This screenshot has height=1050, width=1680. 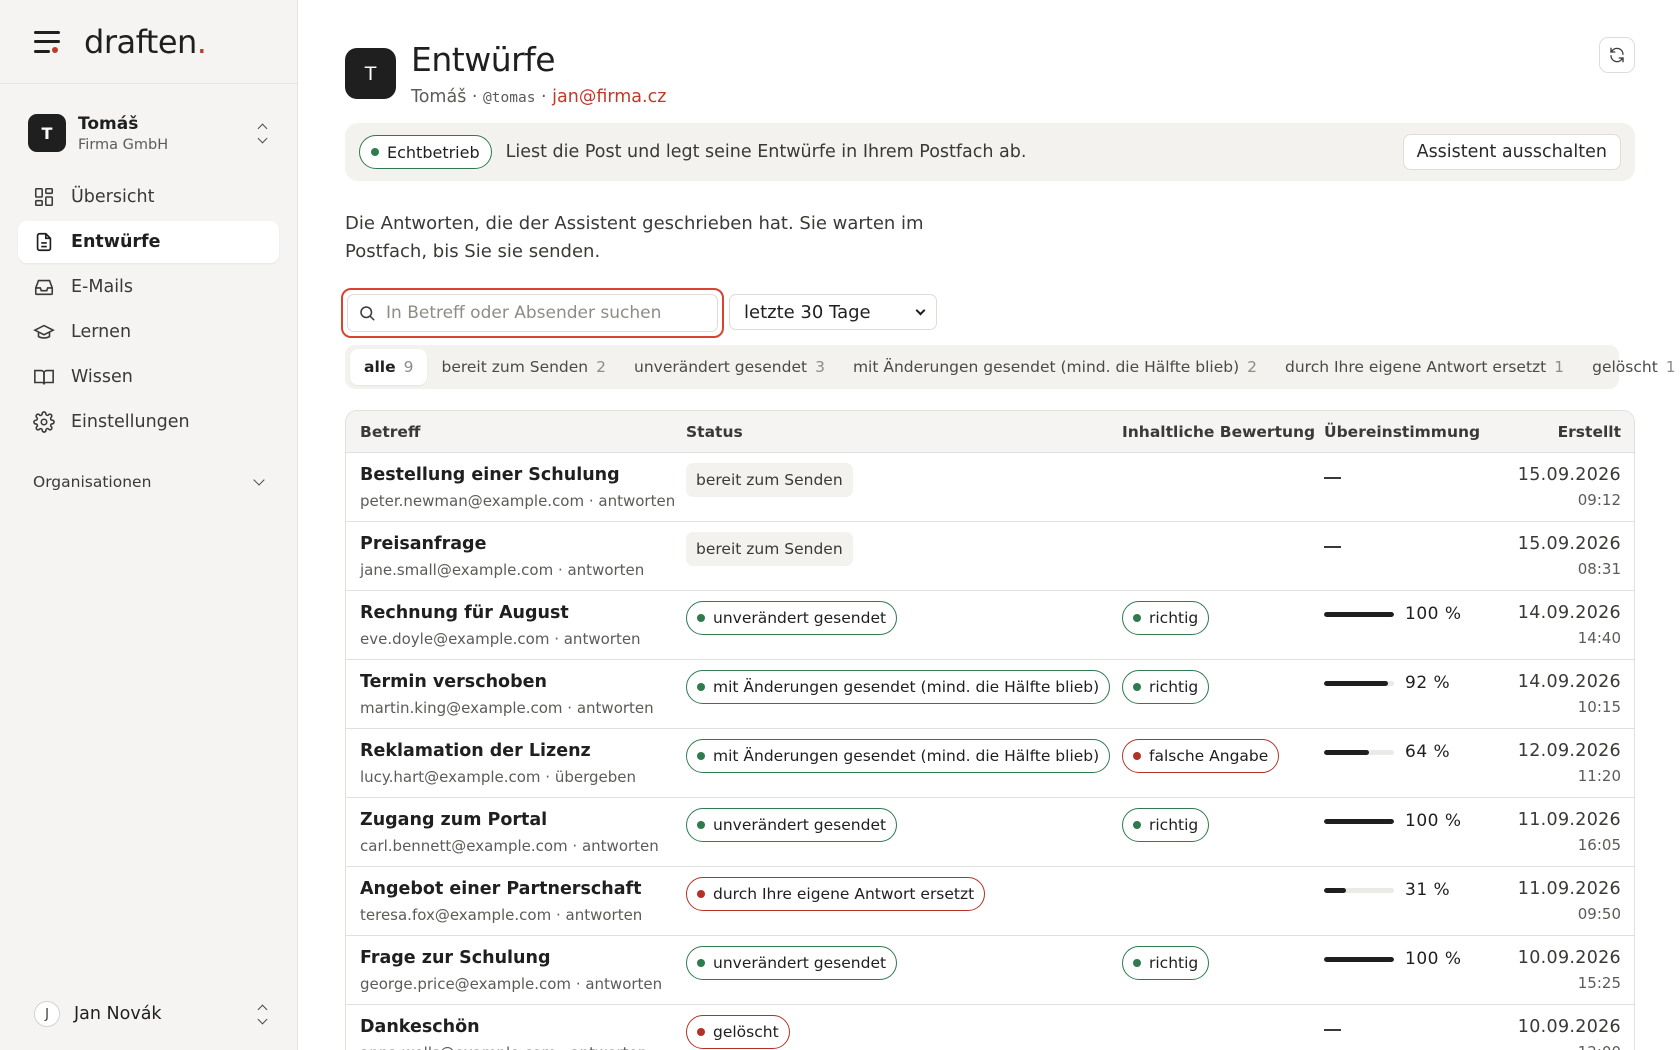 I want to click on status-badge: gelöscht, so click(x=738, y=1032).